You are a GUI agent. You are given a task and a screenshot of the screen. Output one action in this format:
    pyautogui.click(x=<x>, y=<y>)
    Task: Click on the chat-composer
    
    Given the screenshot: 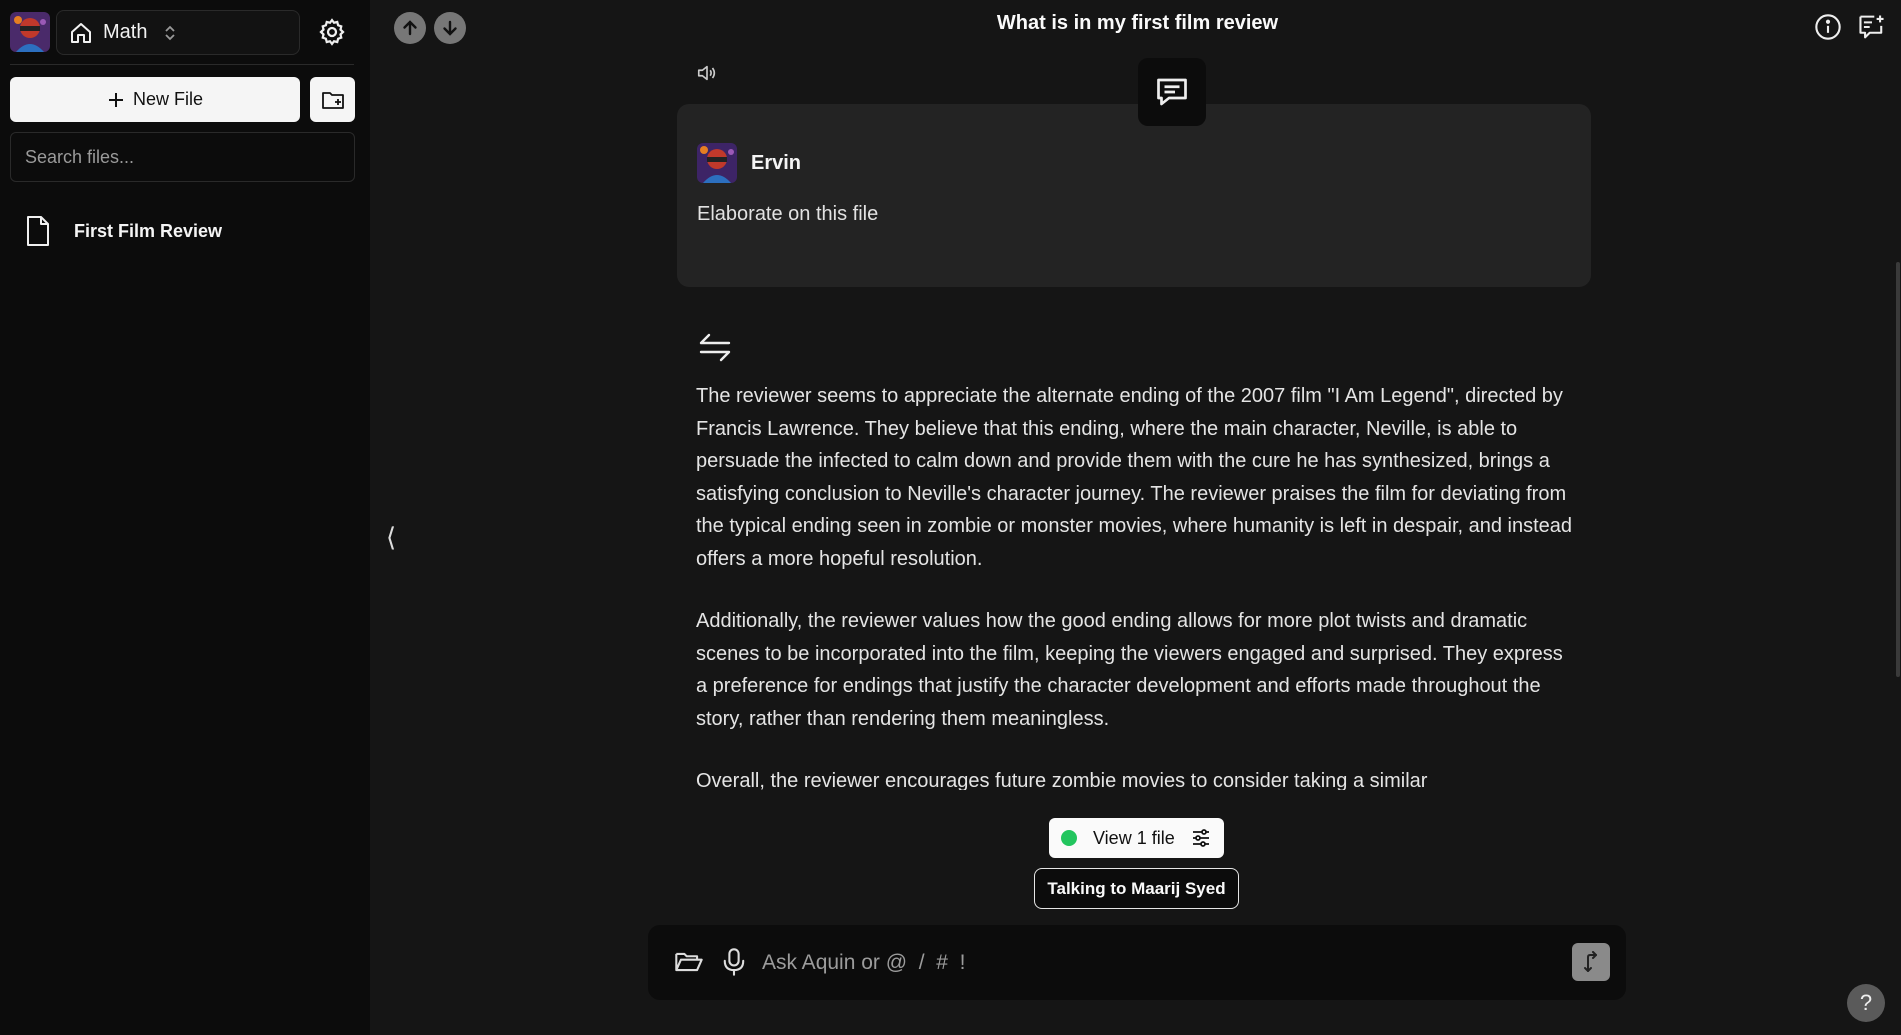 What is the action you would take?
    pyautogui.click(x=1137, y=962)
    